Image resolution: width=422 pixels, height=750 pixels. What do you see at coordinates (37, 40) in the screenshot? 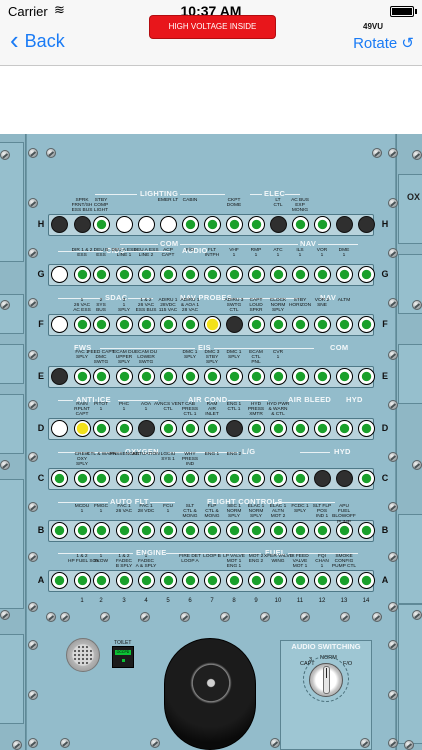
I see `back-button: ‹ Back` at bounding box center [37, 40].